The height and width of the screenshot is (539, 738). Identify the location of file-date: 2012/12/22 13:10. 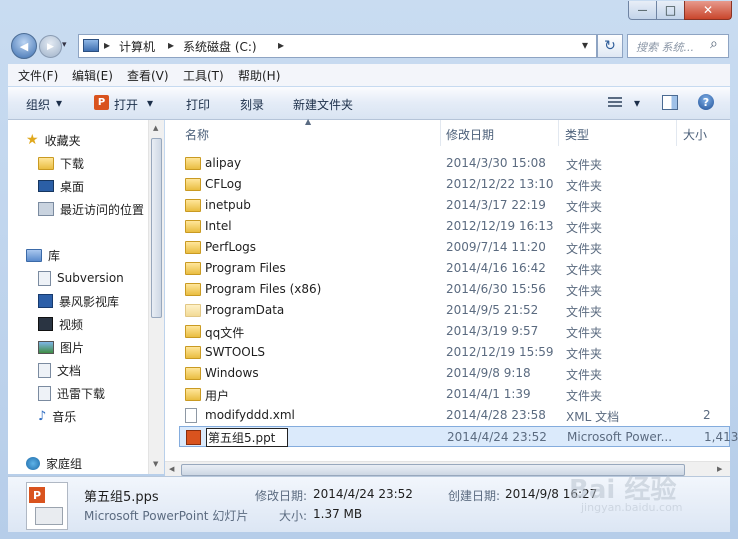
(500, 184).